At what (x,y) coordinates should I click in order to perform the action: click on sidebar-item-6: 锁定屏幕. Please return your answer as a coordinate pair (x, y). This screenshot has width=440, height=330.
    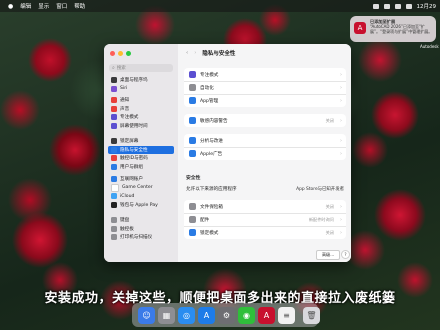
    Looking at the image, I should click on (141, 141).